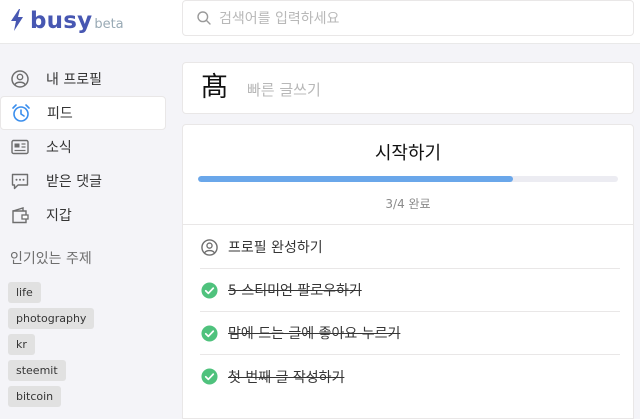 The image size is (640, 419). I want to click on sidebar-item-wallet: 지갑, so click(83, 215).